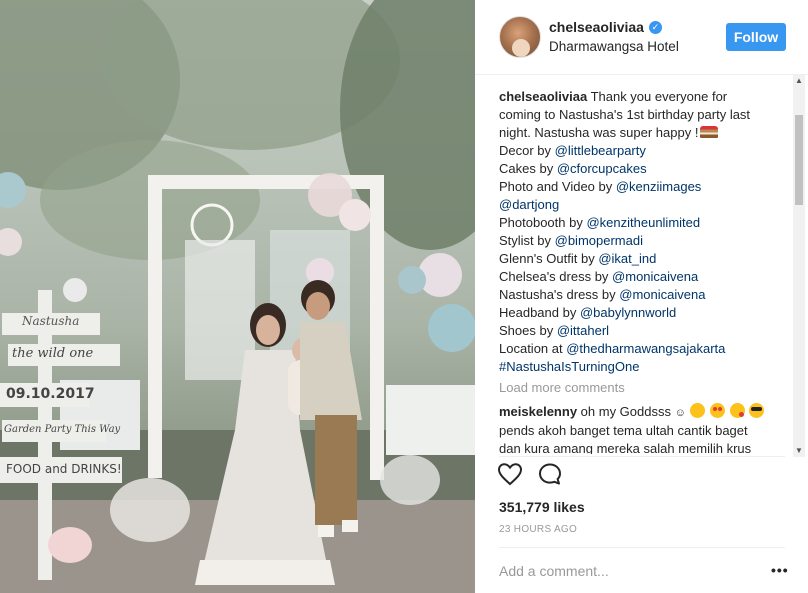 This screenshot has width=808, height=593. Describe the element at coordinates (799, 81) in the screenshot. I see `scroll-up-arrow-icon: ▲` at that location.